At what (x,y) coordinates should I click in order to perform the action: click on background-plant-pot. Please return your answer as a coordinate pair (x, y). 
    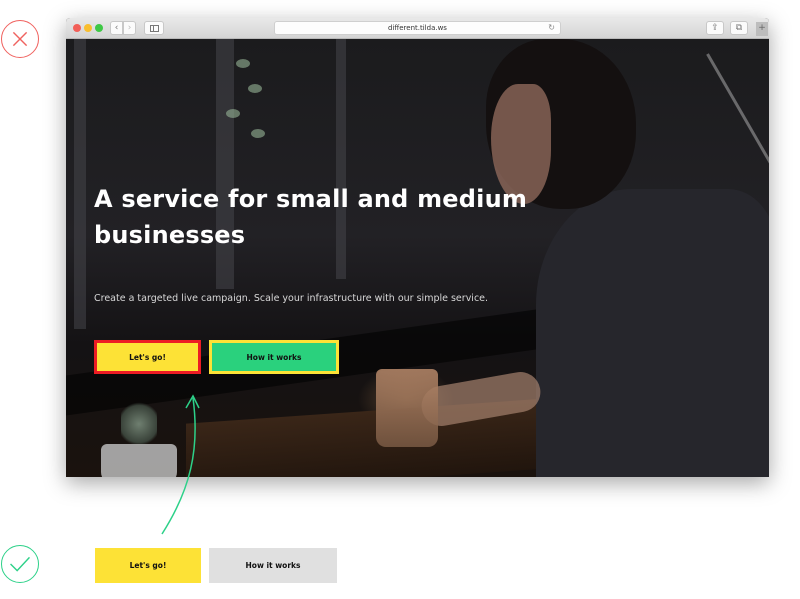
    Looking at the image, I should click on (139, 460).